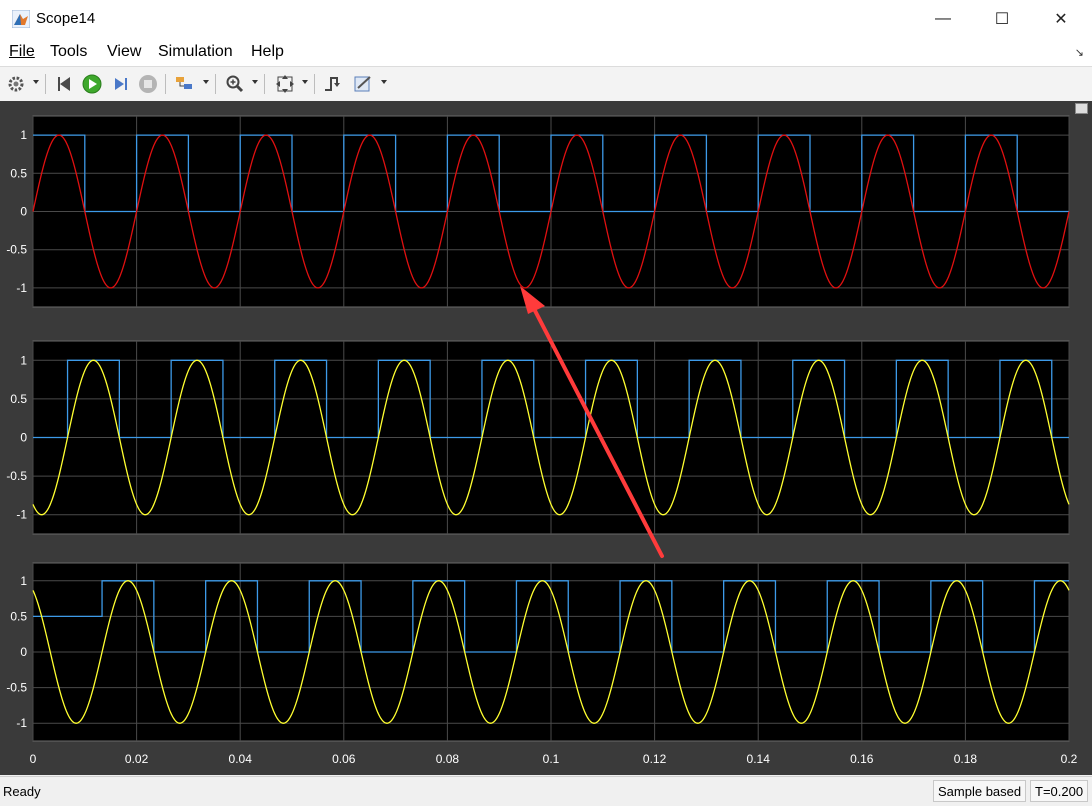  I want to click on step-forward-icon, so click(120, 84).